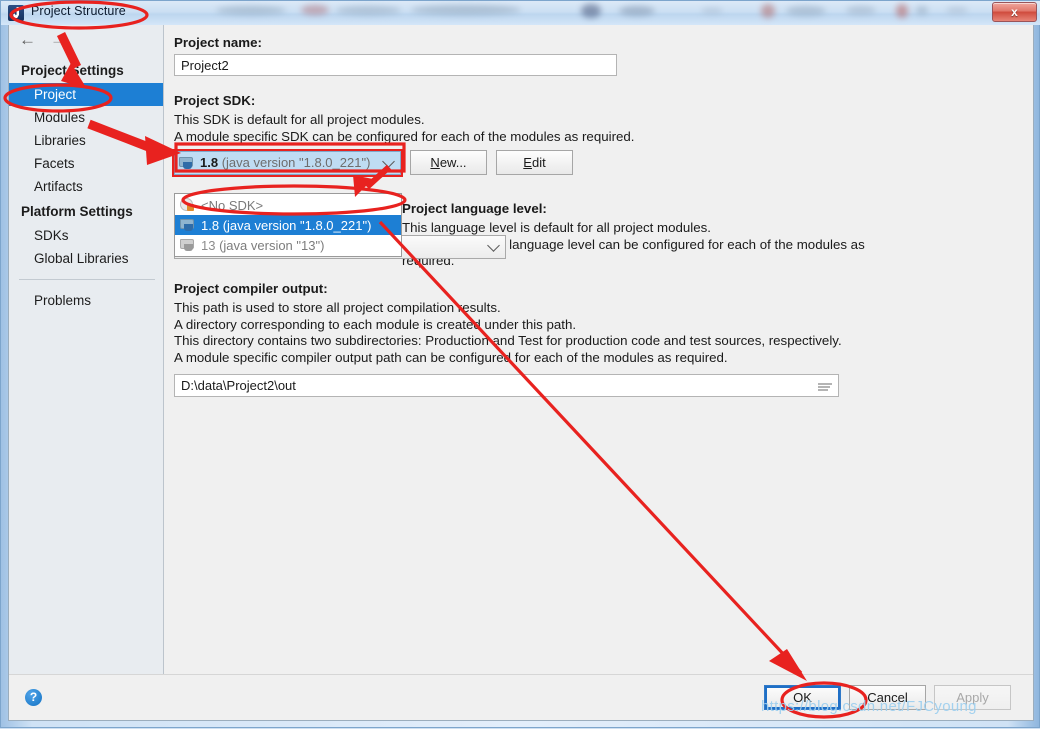 The image size is (1040, 729). Describe the element at coordinates (86, 163) in the screenshot. I see `sidebar-item-facets: Facets` at that location.